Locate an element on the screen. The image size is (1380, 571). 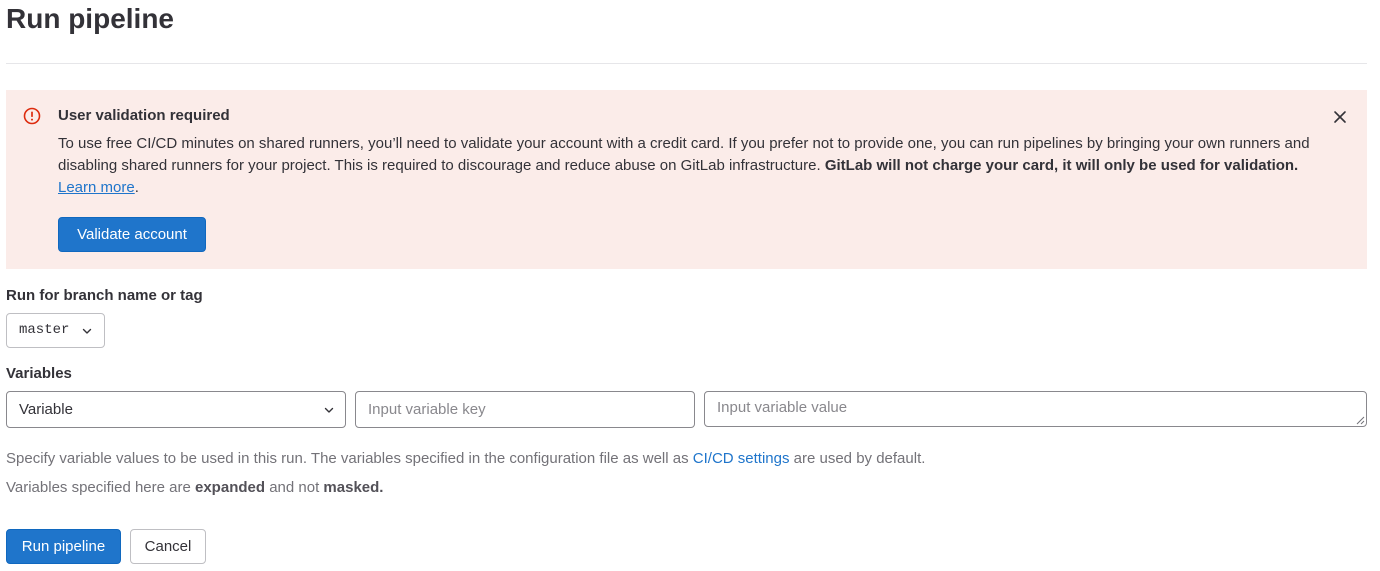
cicd-settings-link: CI/CD settings is located at coordinates (741, 458).